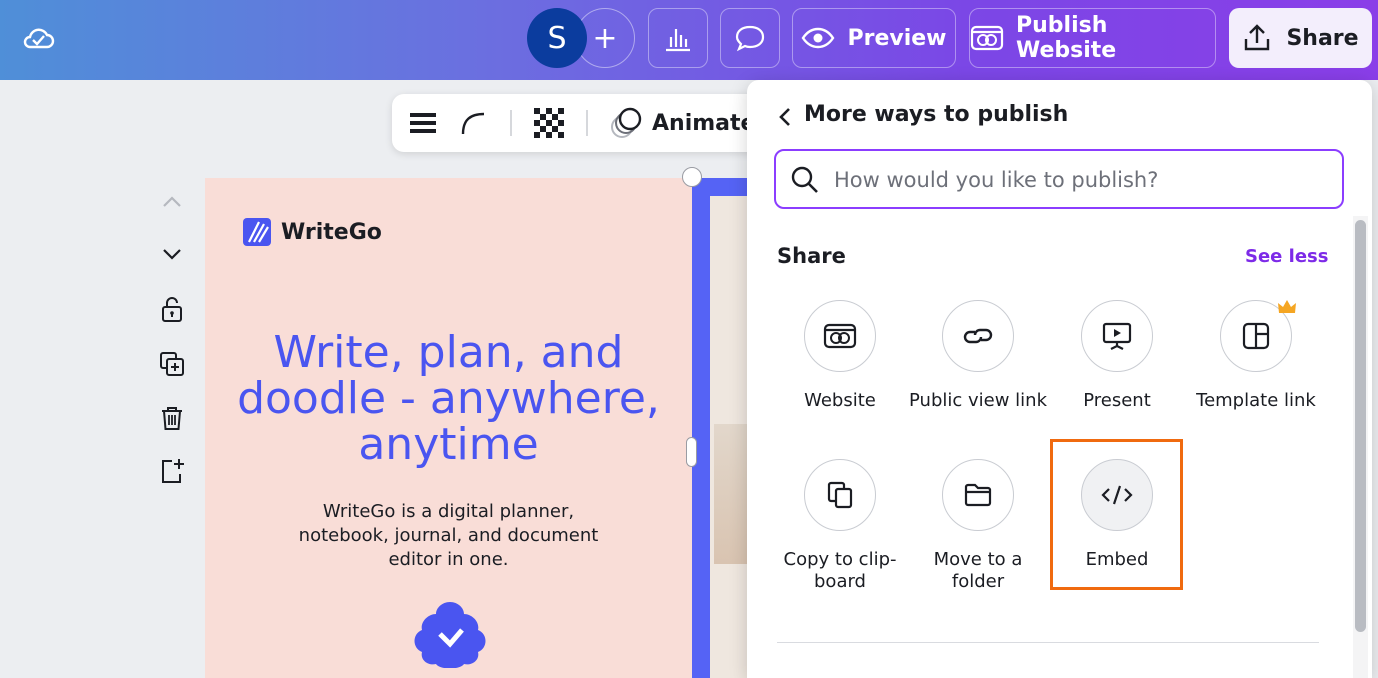 The height and width of the screenshot is (678, 1378). I want to click on writego-logo-icon, so click(257, 232).